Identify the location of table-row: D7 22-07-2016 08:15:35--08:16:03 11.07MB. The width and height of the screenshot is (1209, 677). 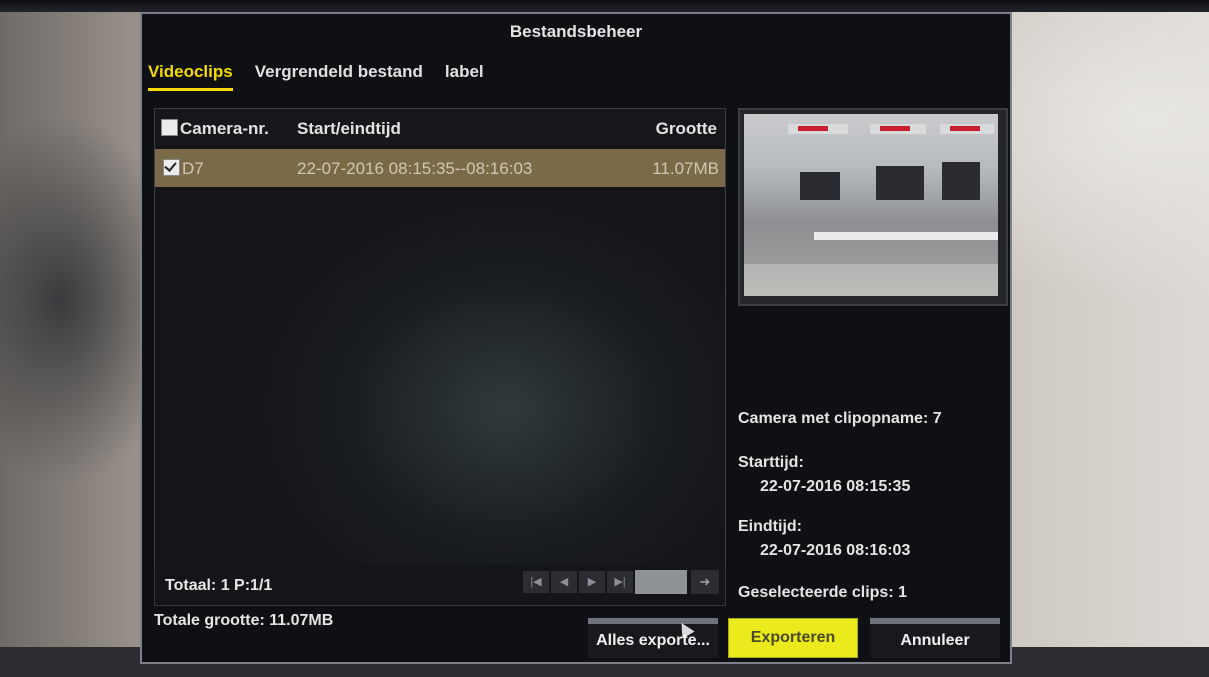
(440, 168).